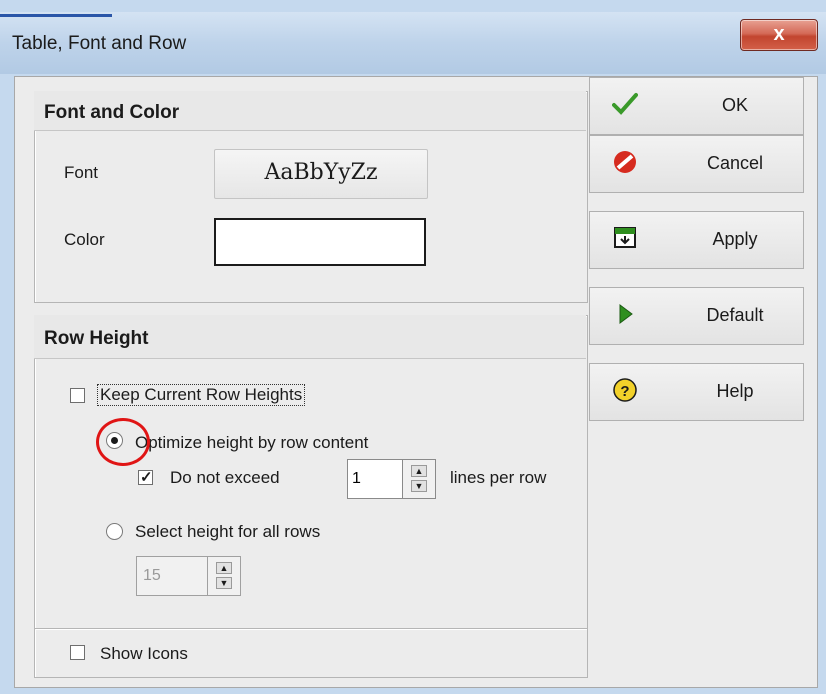 The height and width of the screenshot is (694, 826). I want to click on keep-row-heights-checkbox, so click(77, 395).